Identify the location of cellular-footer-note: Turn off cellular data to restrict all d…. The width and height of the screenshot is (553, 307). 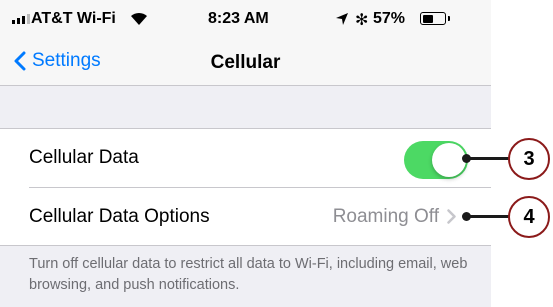
(248, 274).